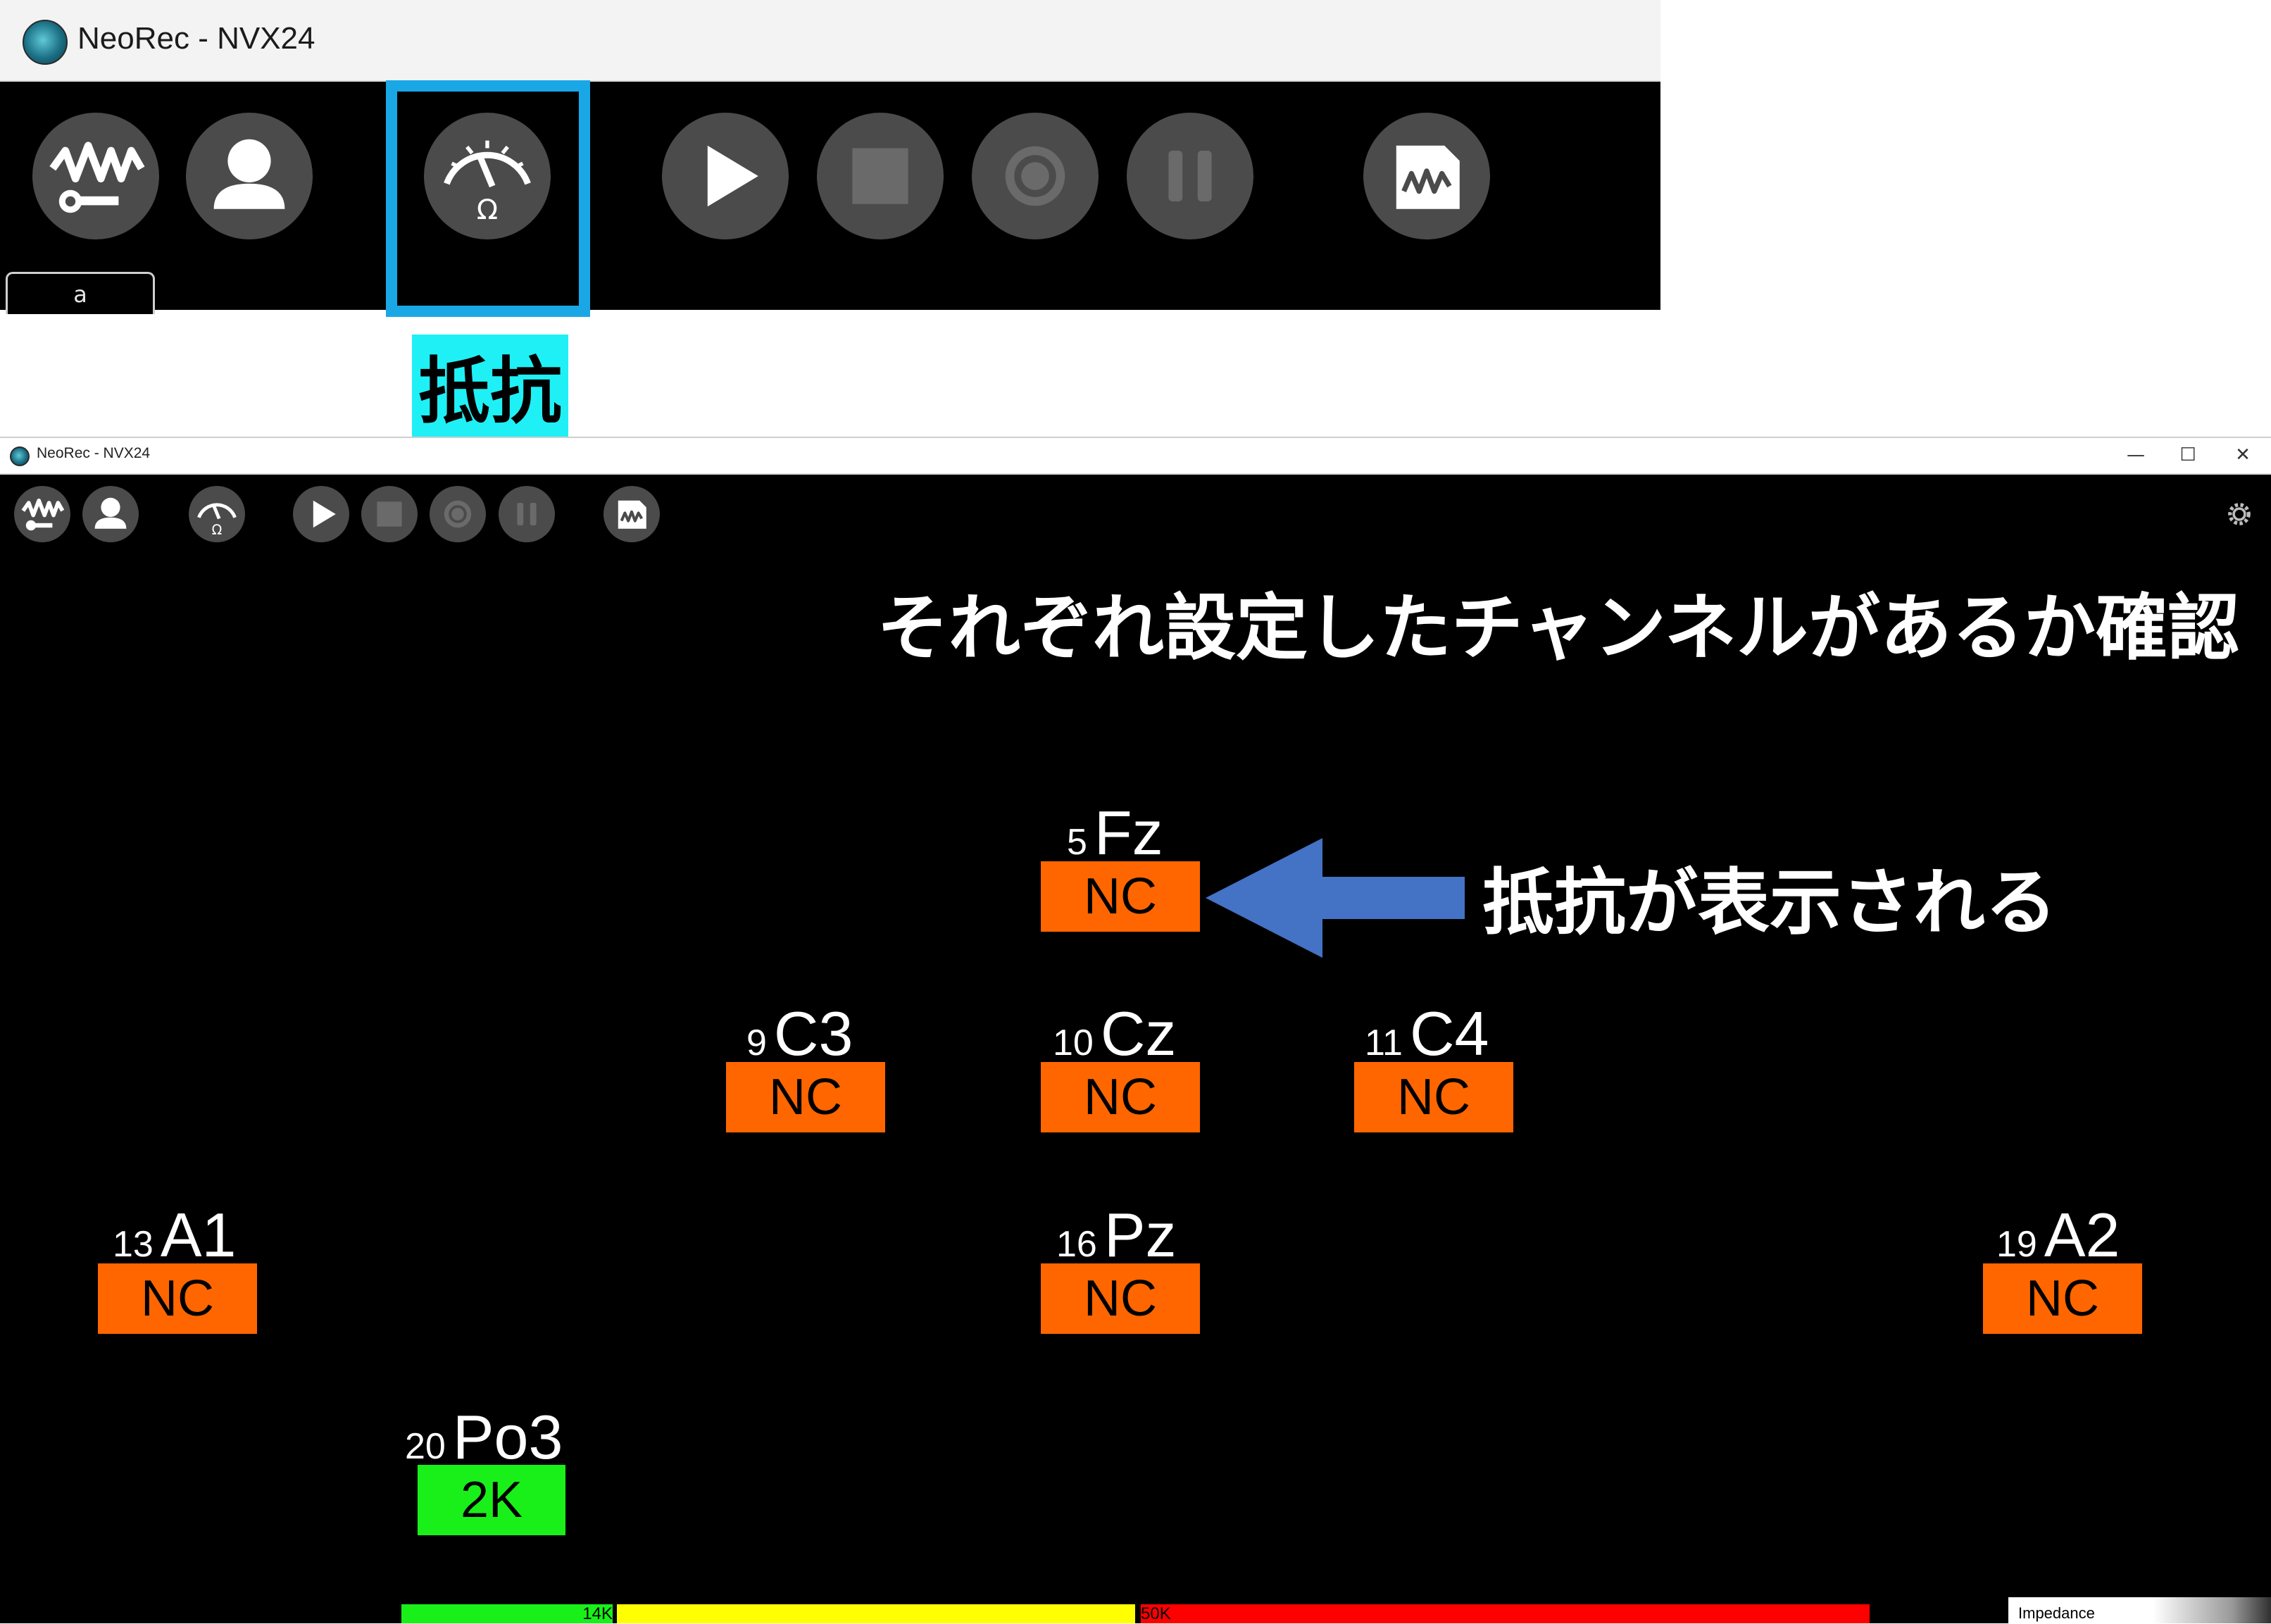  What do you see at coordinates (2242, 455) in the screenshot?
I see `close-button: ✕` at bounding box center [2242, 455].